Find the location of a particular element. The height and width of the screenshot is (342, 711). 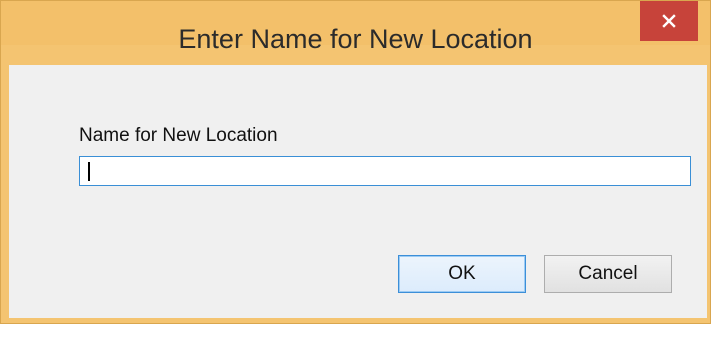

close-icon is located at coordinates (669, 21).